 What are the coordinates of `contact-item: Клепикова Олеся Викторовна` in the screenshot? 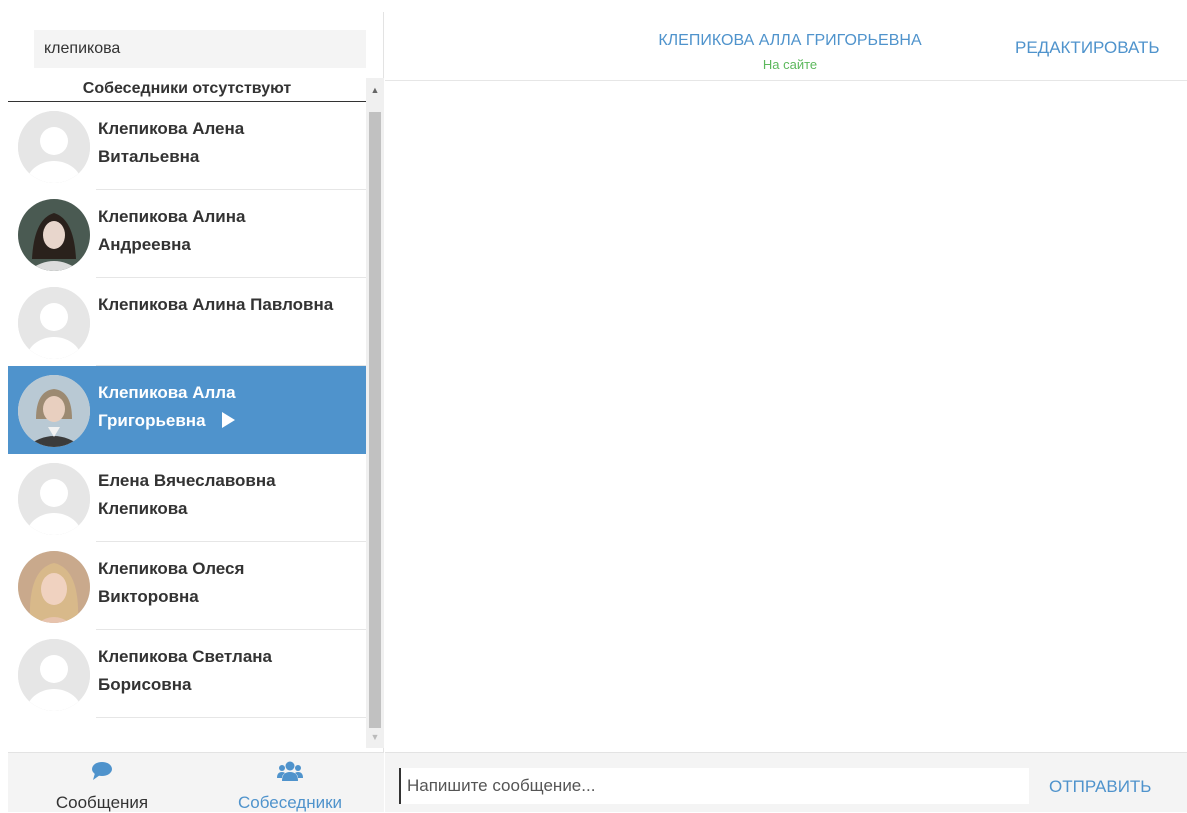 It's located at (187, 586).